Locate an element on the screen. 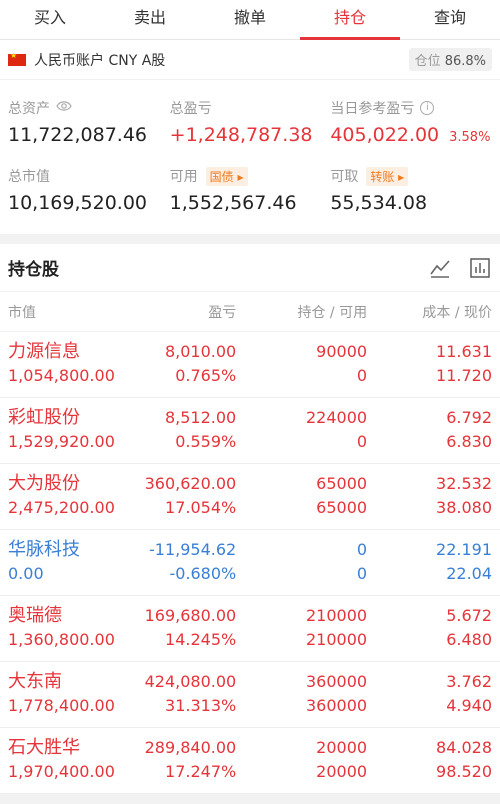 This screenshot has height=804, width=500. market-value-label: 总市值 is located at coordinates (29, 177).